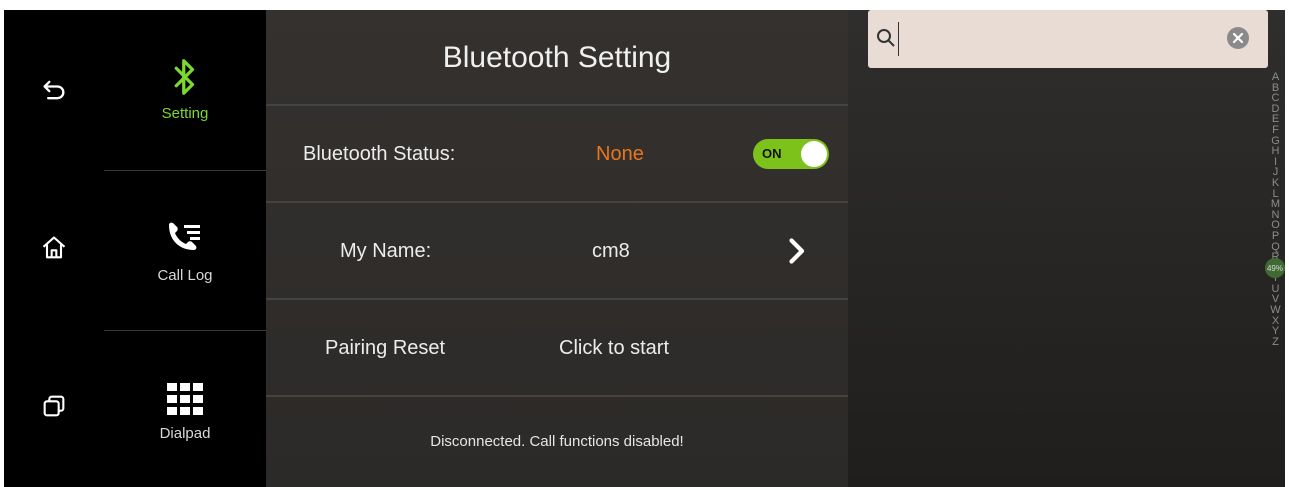 Image resolution: width=1289 pixels, height=487 pixels. What do you see at coordinates (1275, 236) in the screenshot?
I see `alphabet-letter: P` at bounding box center [1275, 236].